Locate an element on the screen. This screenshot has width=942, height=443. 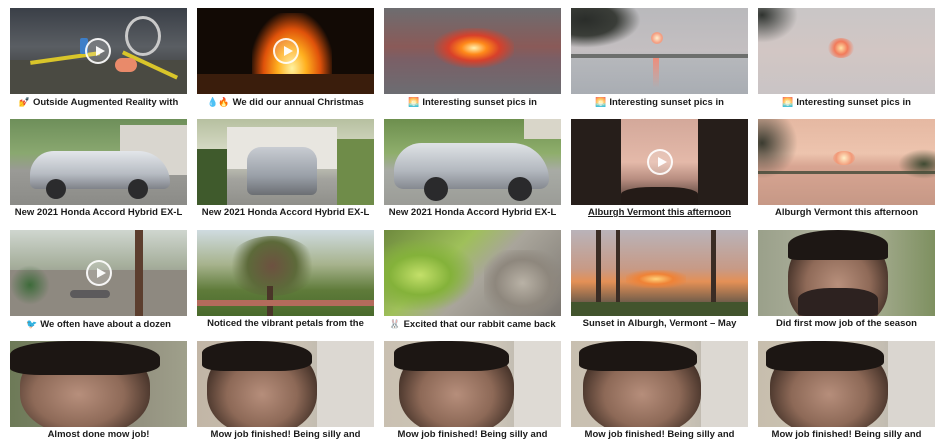
tile-caption: Almost done mow job! is located at coordinates (98, 434).